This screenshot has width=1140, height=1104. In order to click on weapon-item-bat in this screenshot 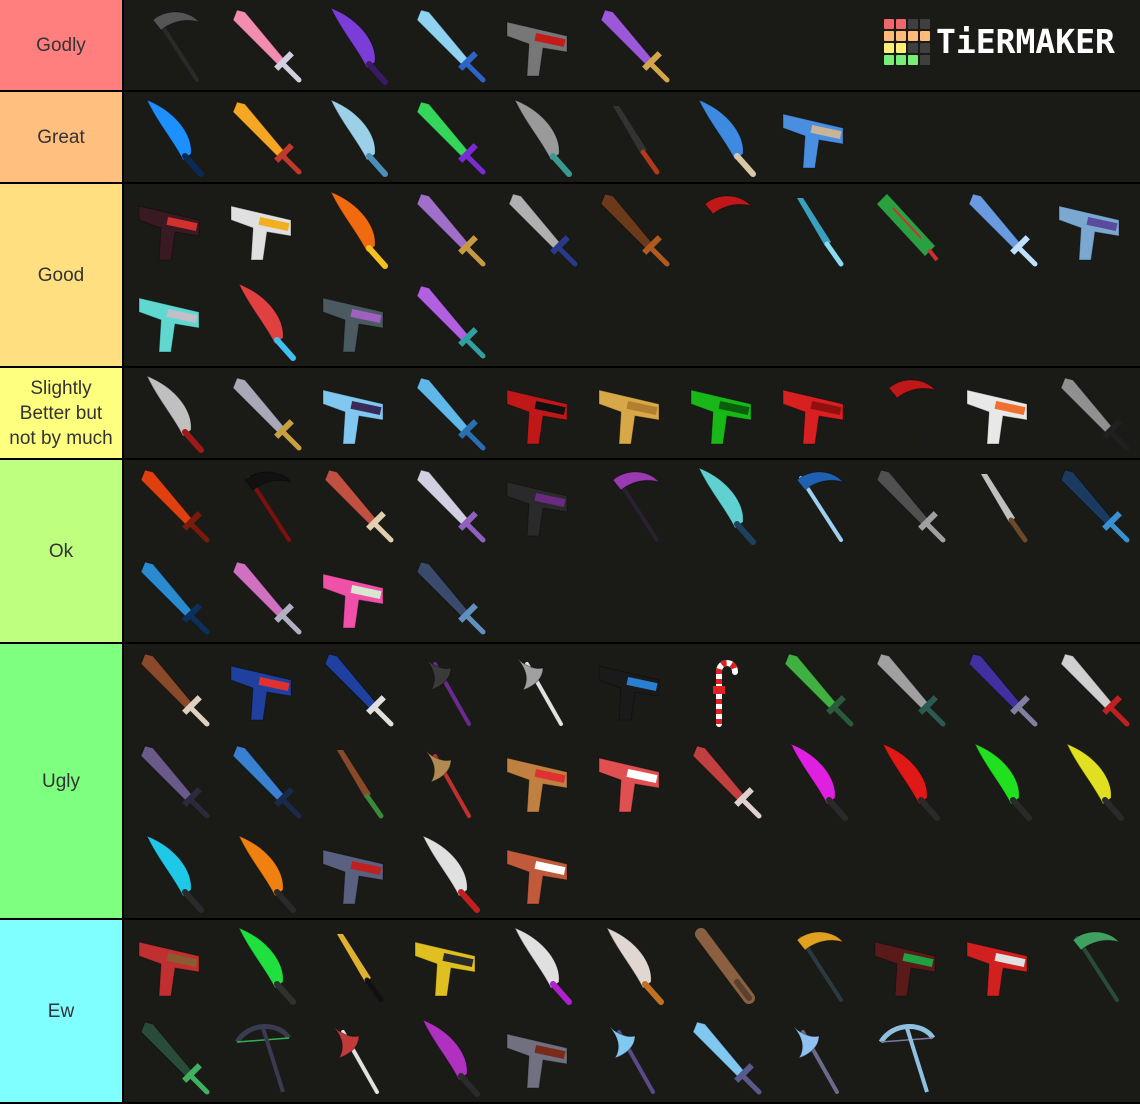, I will do `click(725, 966)`.